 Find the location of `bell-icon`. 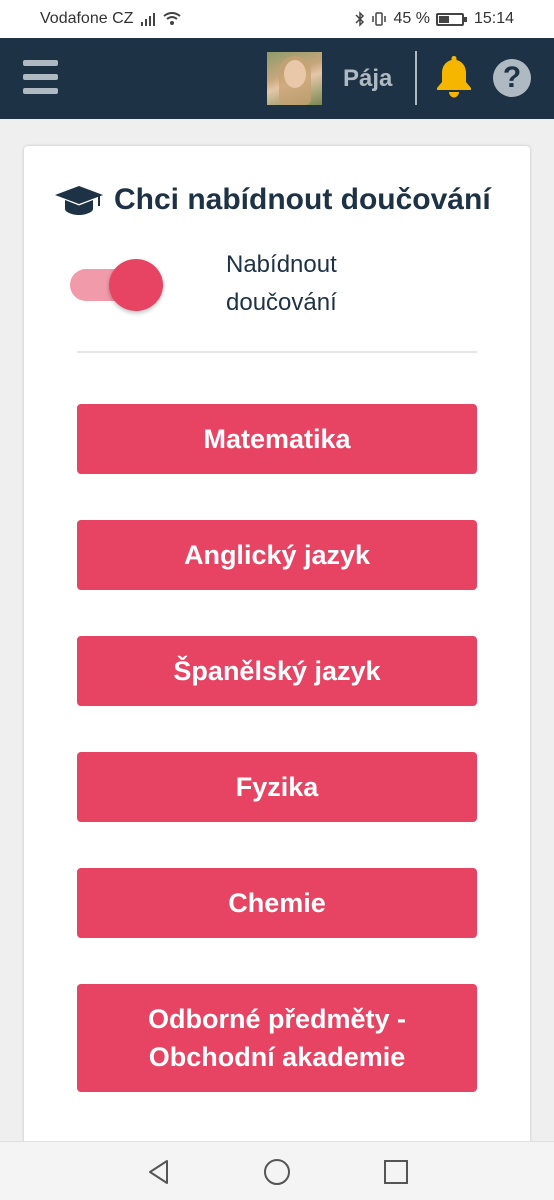

bell-icon is located at coordinates (454, 77).